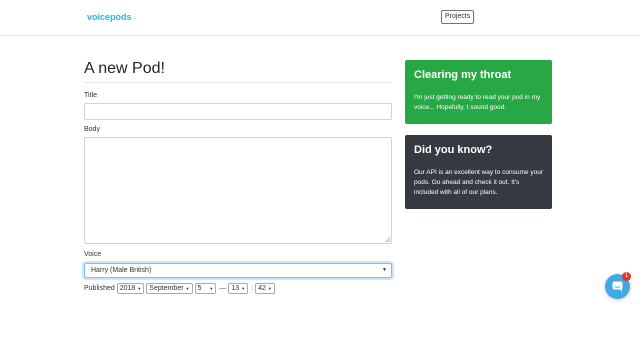 The width and height of the screenshot is (640, 345). I want to click on card-title: Clearing my throat, so click(463, 75).